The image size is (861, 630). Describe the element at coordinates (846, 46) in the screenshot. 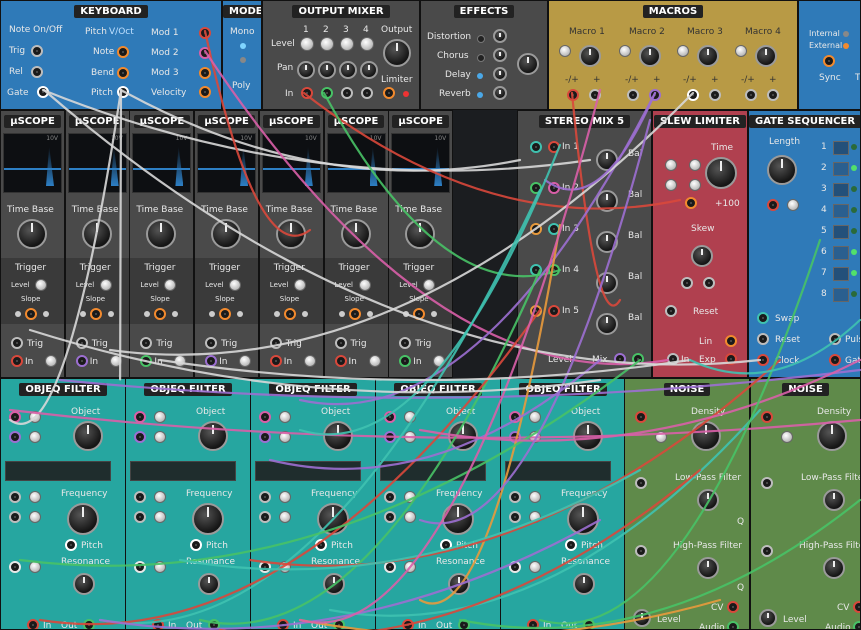

I see `external-led` at that location.